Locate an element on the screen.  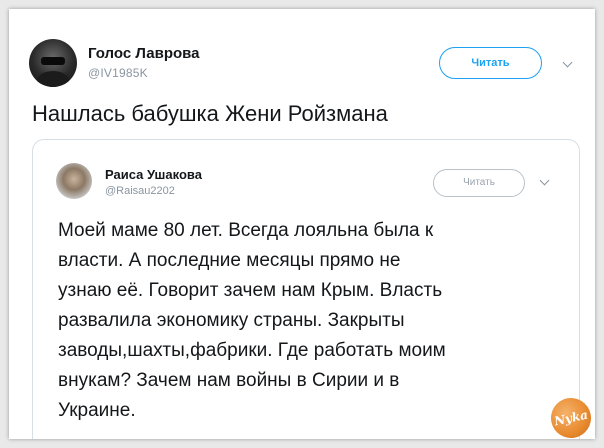
quoted-text-line: внукам? Зачем нам войны в Сирии и в is located at coordinates (229, 380).